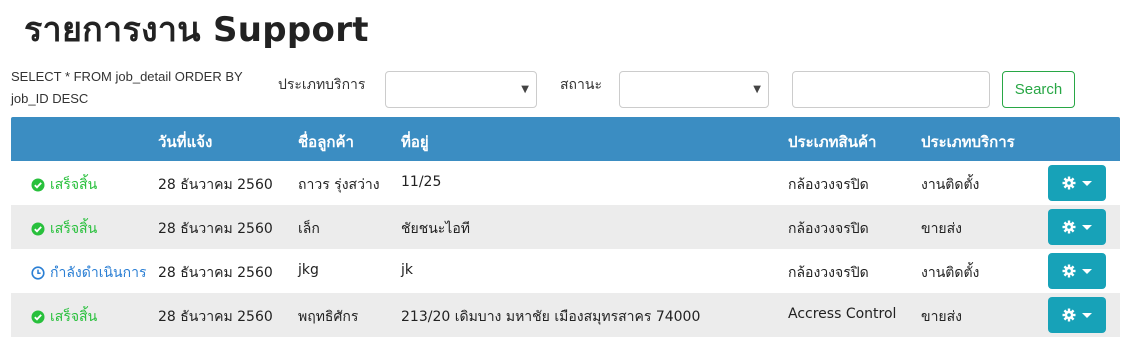 This screenshot has height=360, width=1131. I want to click on customer-cell: เล็ก, so click(309, 229).